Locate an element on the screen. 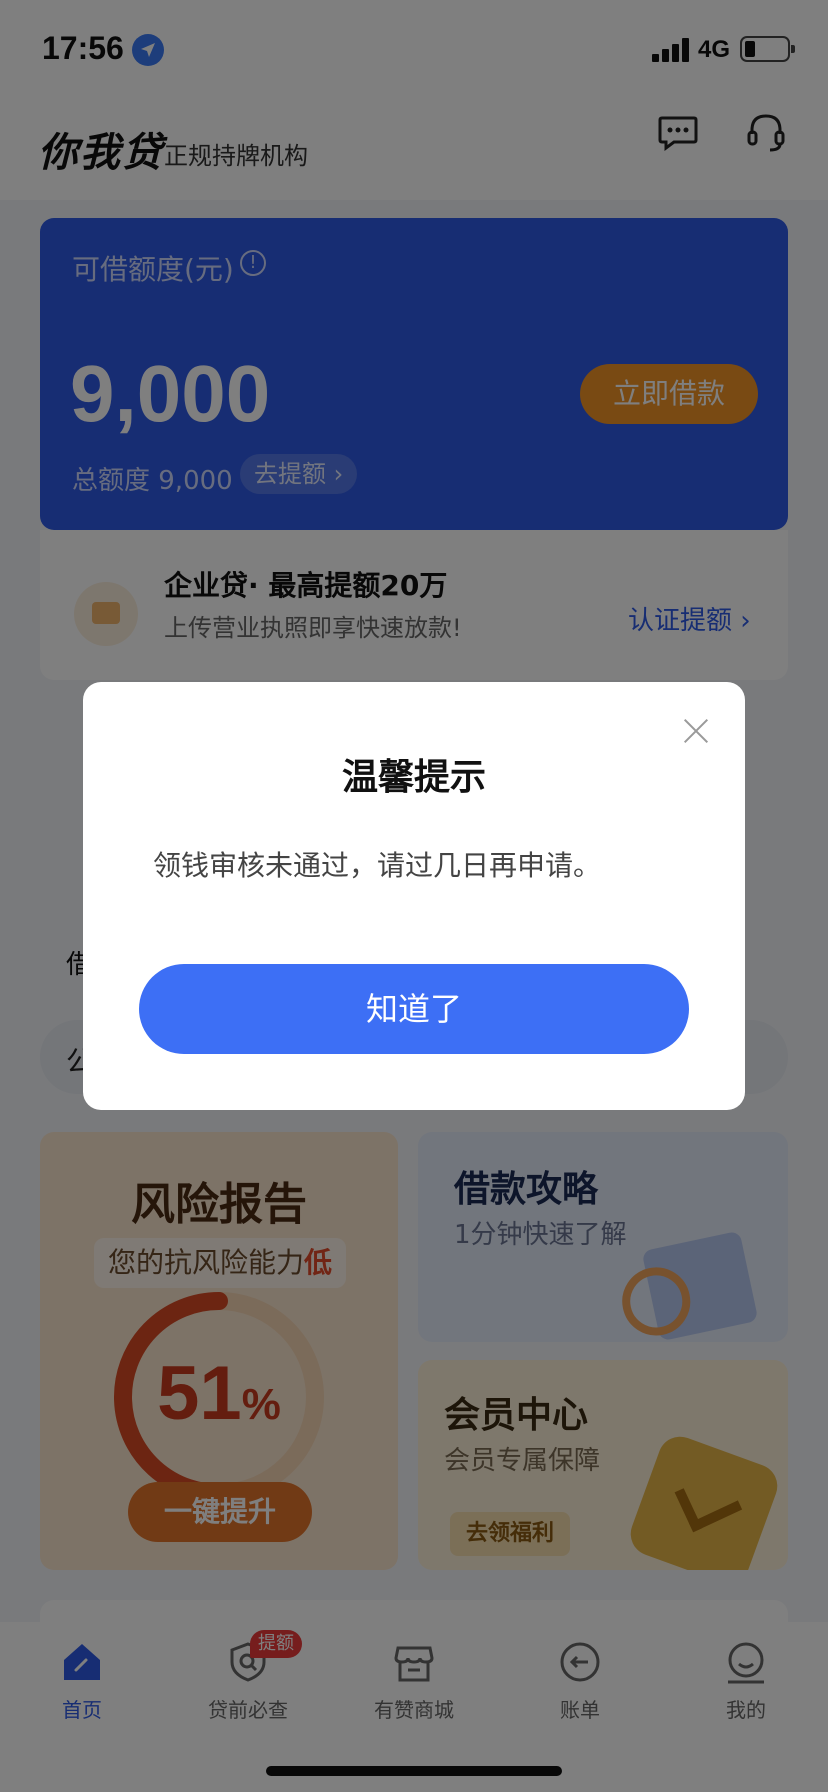 The width and height of the screenshot is (828, 1792). got-it-button: 知道了 is located at coordinates (414, 1009).